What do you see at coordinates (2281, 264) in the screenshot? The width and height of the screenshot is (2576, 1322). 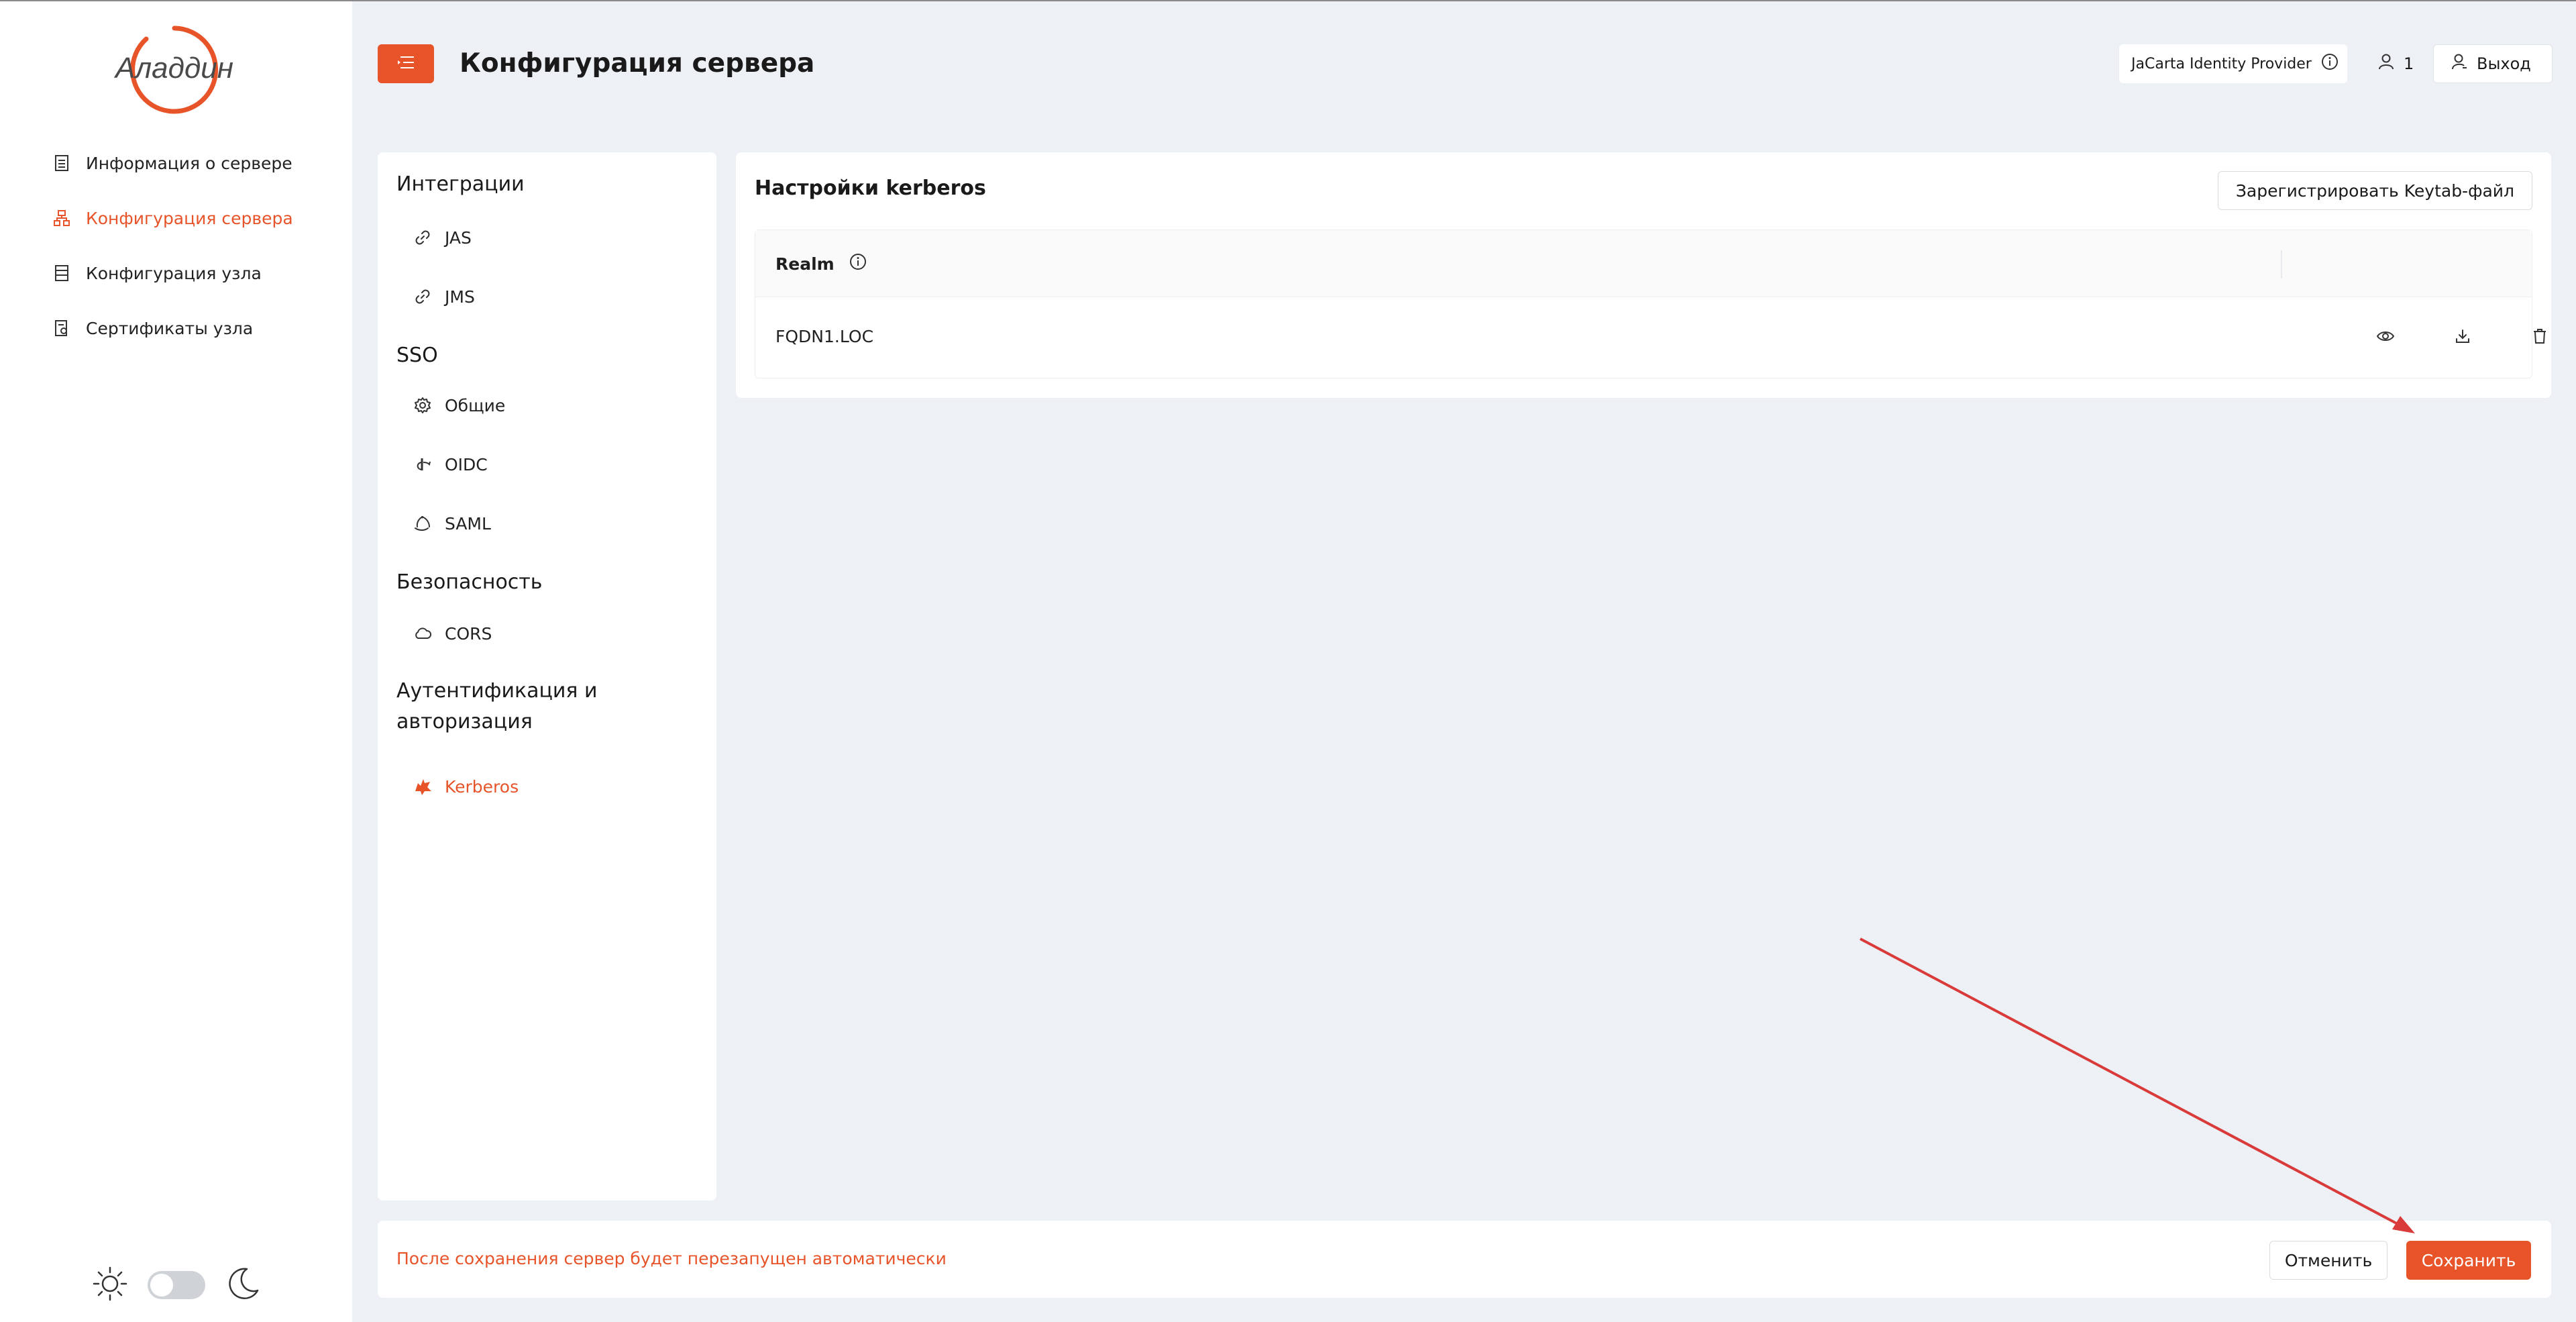 I see `column-divider` at bounding box center [2281, 264].